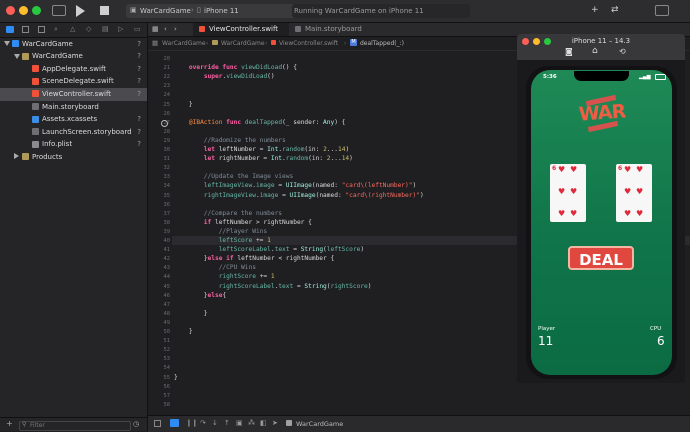  Describe the element at coordinates (243, 43) in the screenshot. I see `breadcrumb-group: WarCardGame` at that location.